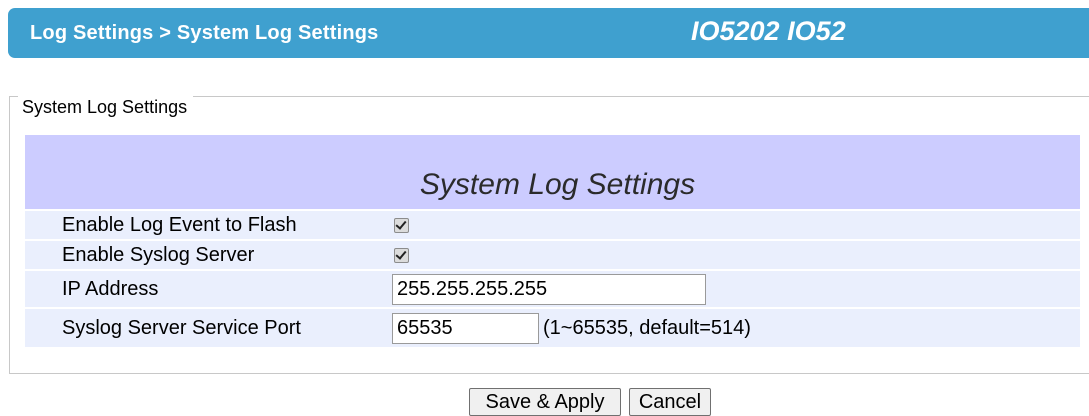 This screenshot has height=416, width=1089. I want to click on table-row: IP Address, so click(552, 288).